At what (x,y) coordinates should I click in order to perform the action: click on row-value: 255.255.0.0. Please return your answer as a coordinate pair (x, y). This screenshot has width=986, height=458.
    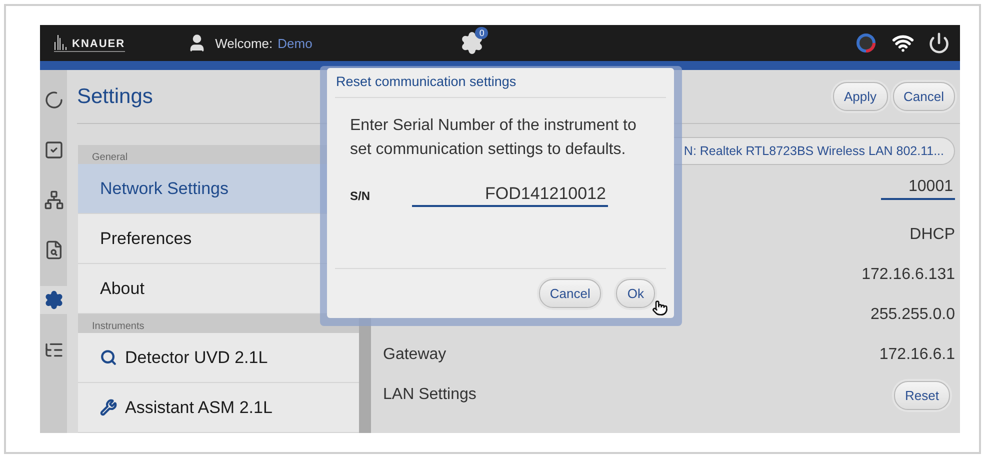
    Looking at the image, I should click on (912, 315).